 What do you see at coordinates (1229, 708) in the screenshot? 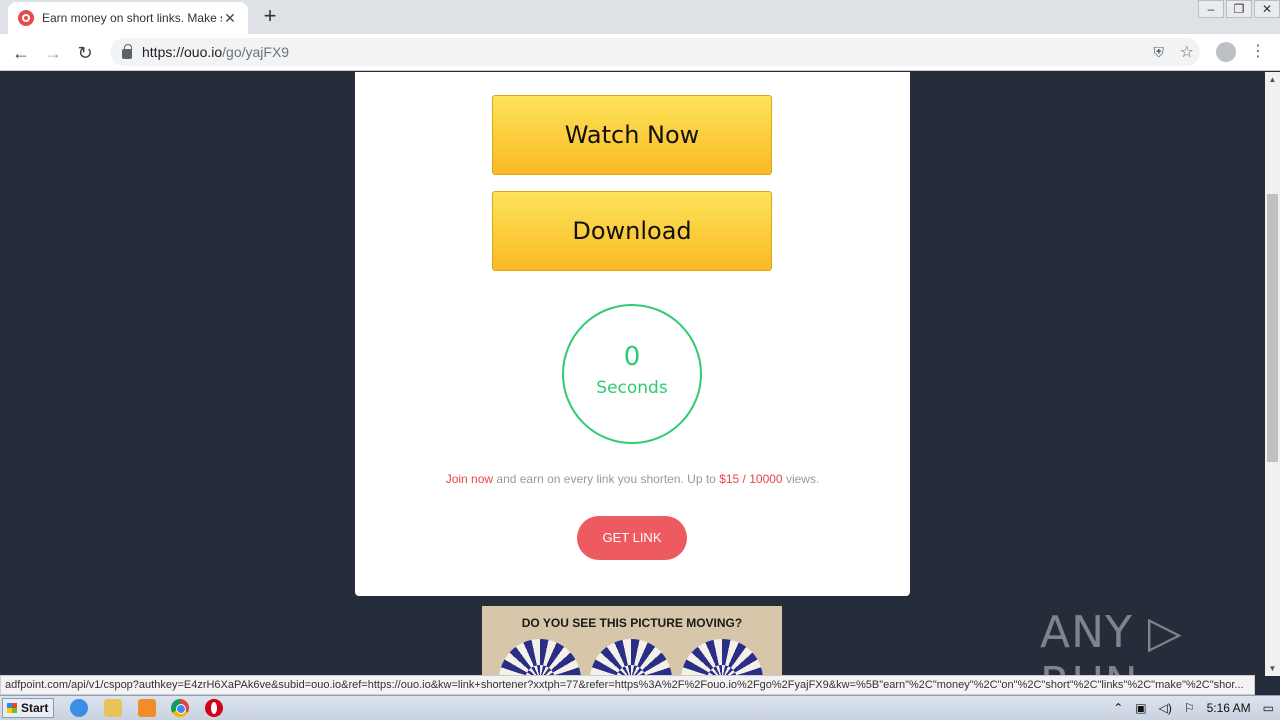
I see `clock: 5:16 AM` at bounding box center [1229, 708].